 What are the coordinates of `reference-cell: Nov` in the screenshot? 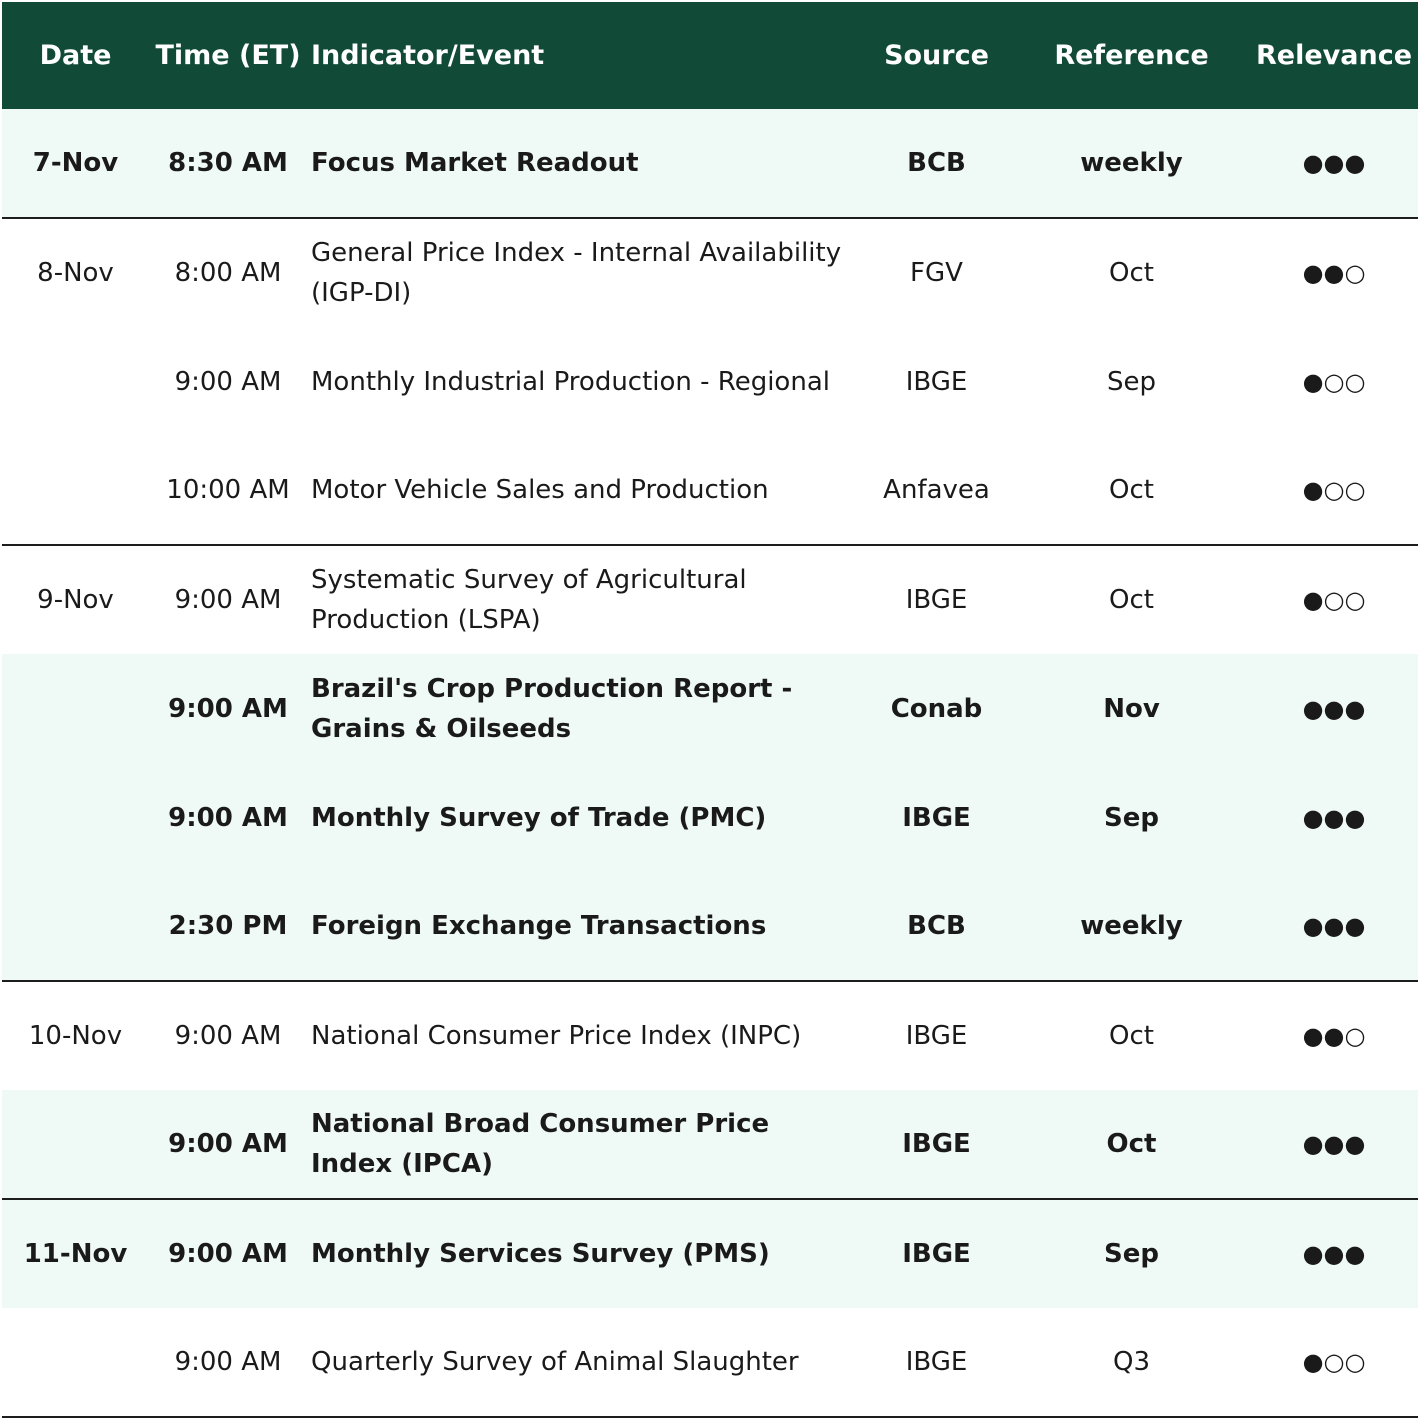 It's located at (1131, 708).